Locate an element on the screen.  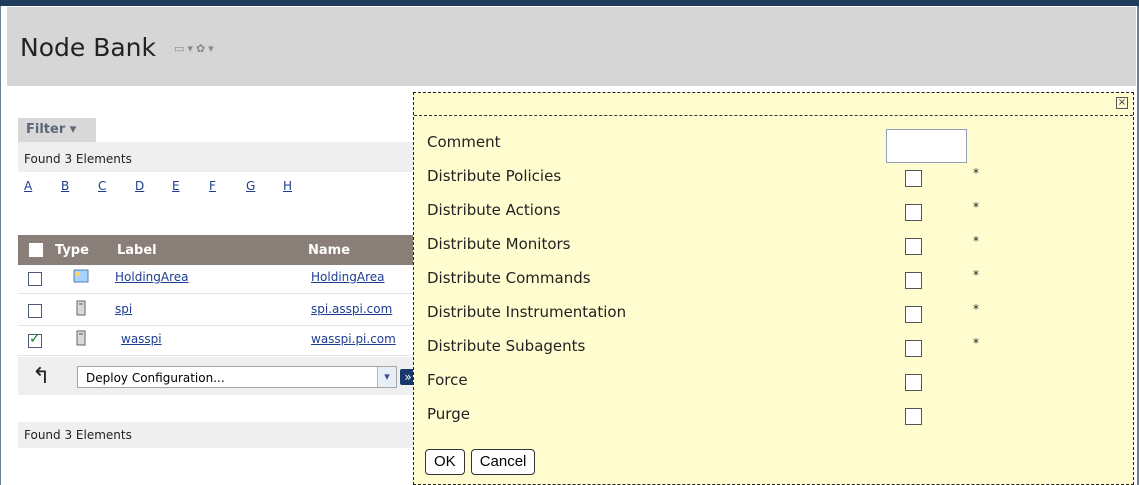
alpha-link-f: F is located at coordinates (227, 186).